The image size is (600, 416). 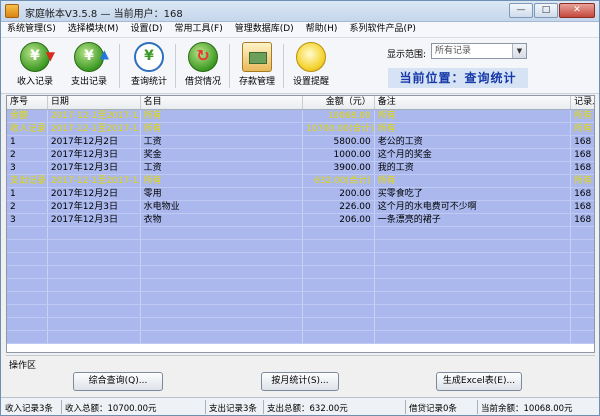 What do you see at coordinates (222, 220) in the screenshot?
I see `cell-category: 衣物` at bounding box center [222, 220].